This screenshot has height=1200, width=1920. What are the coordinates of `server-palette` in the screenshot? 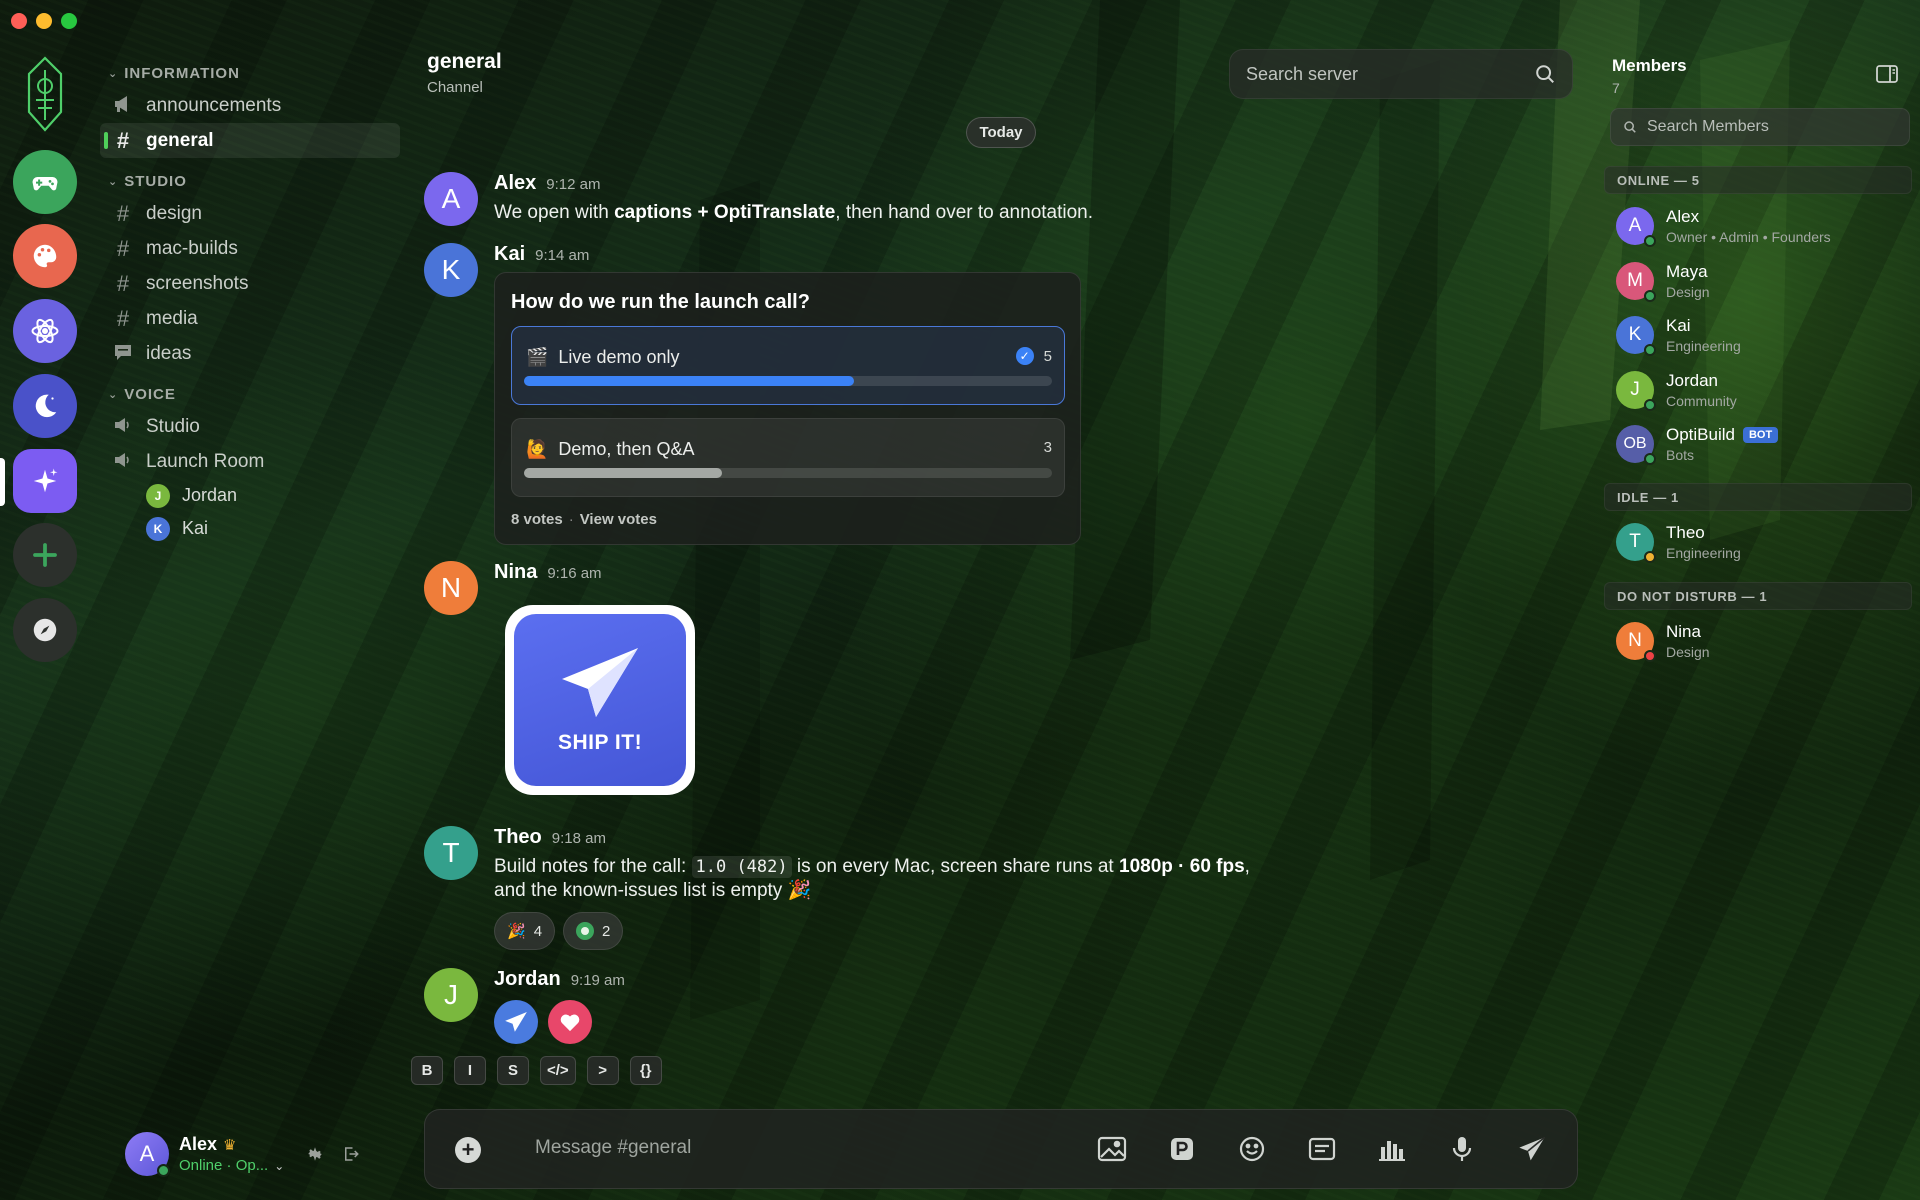 It's located at (45, 256).